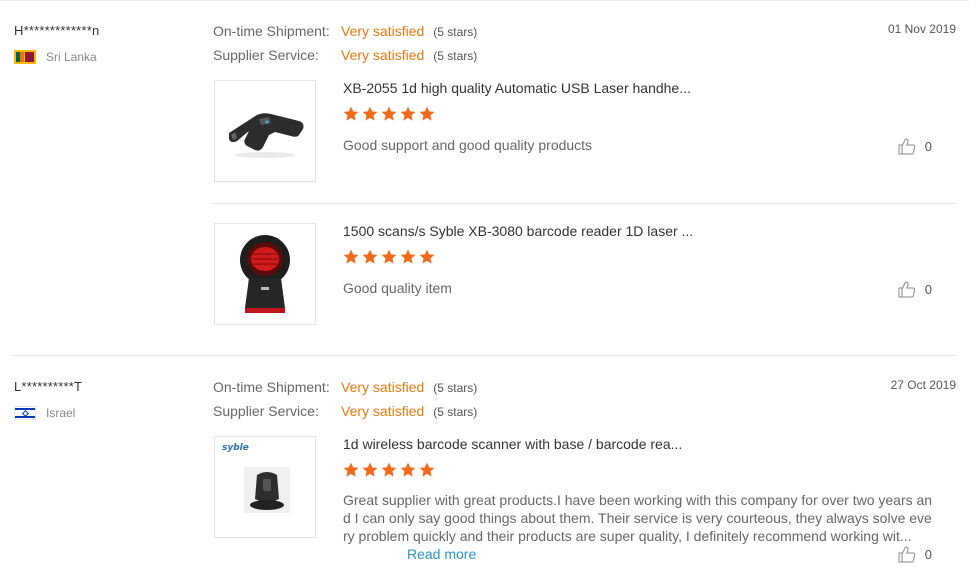 The image size is (969, 575). What do you see at coordinates (25, 57) in the screenshot?
I see `sri-lanka-flag-icon` at bounding box center [25, 57].